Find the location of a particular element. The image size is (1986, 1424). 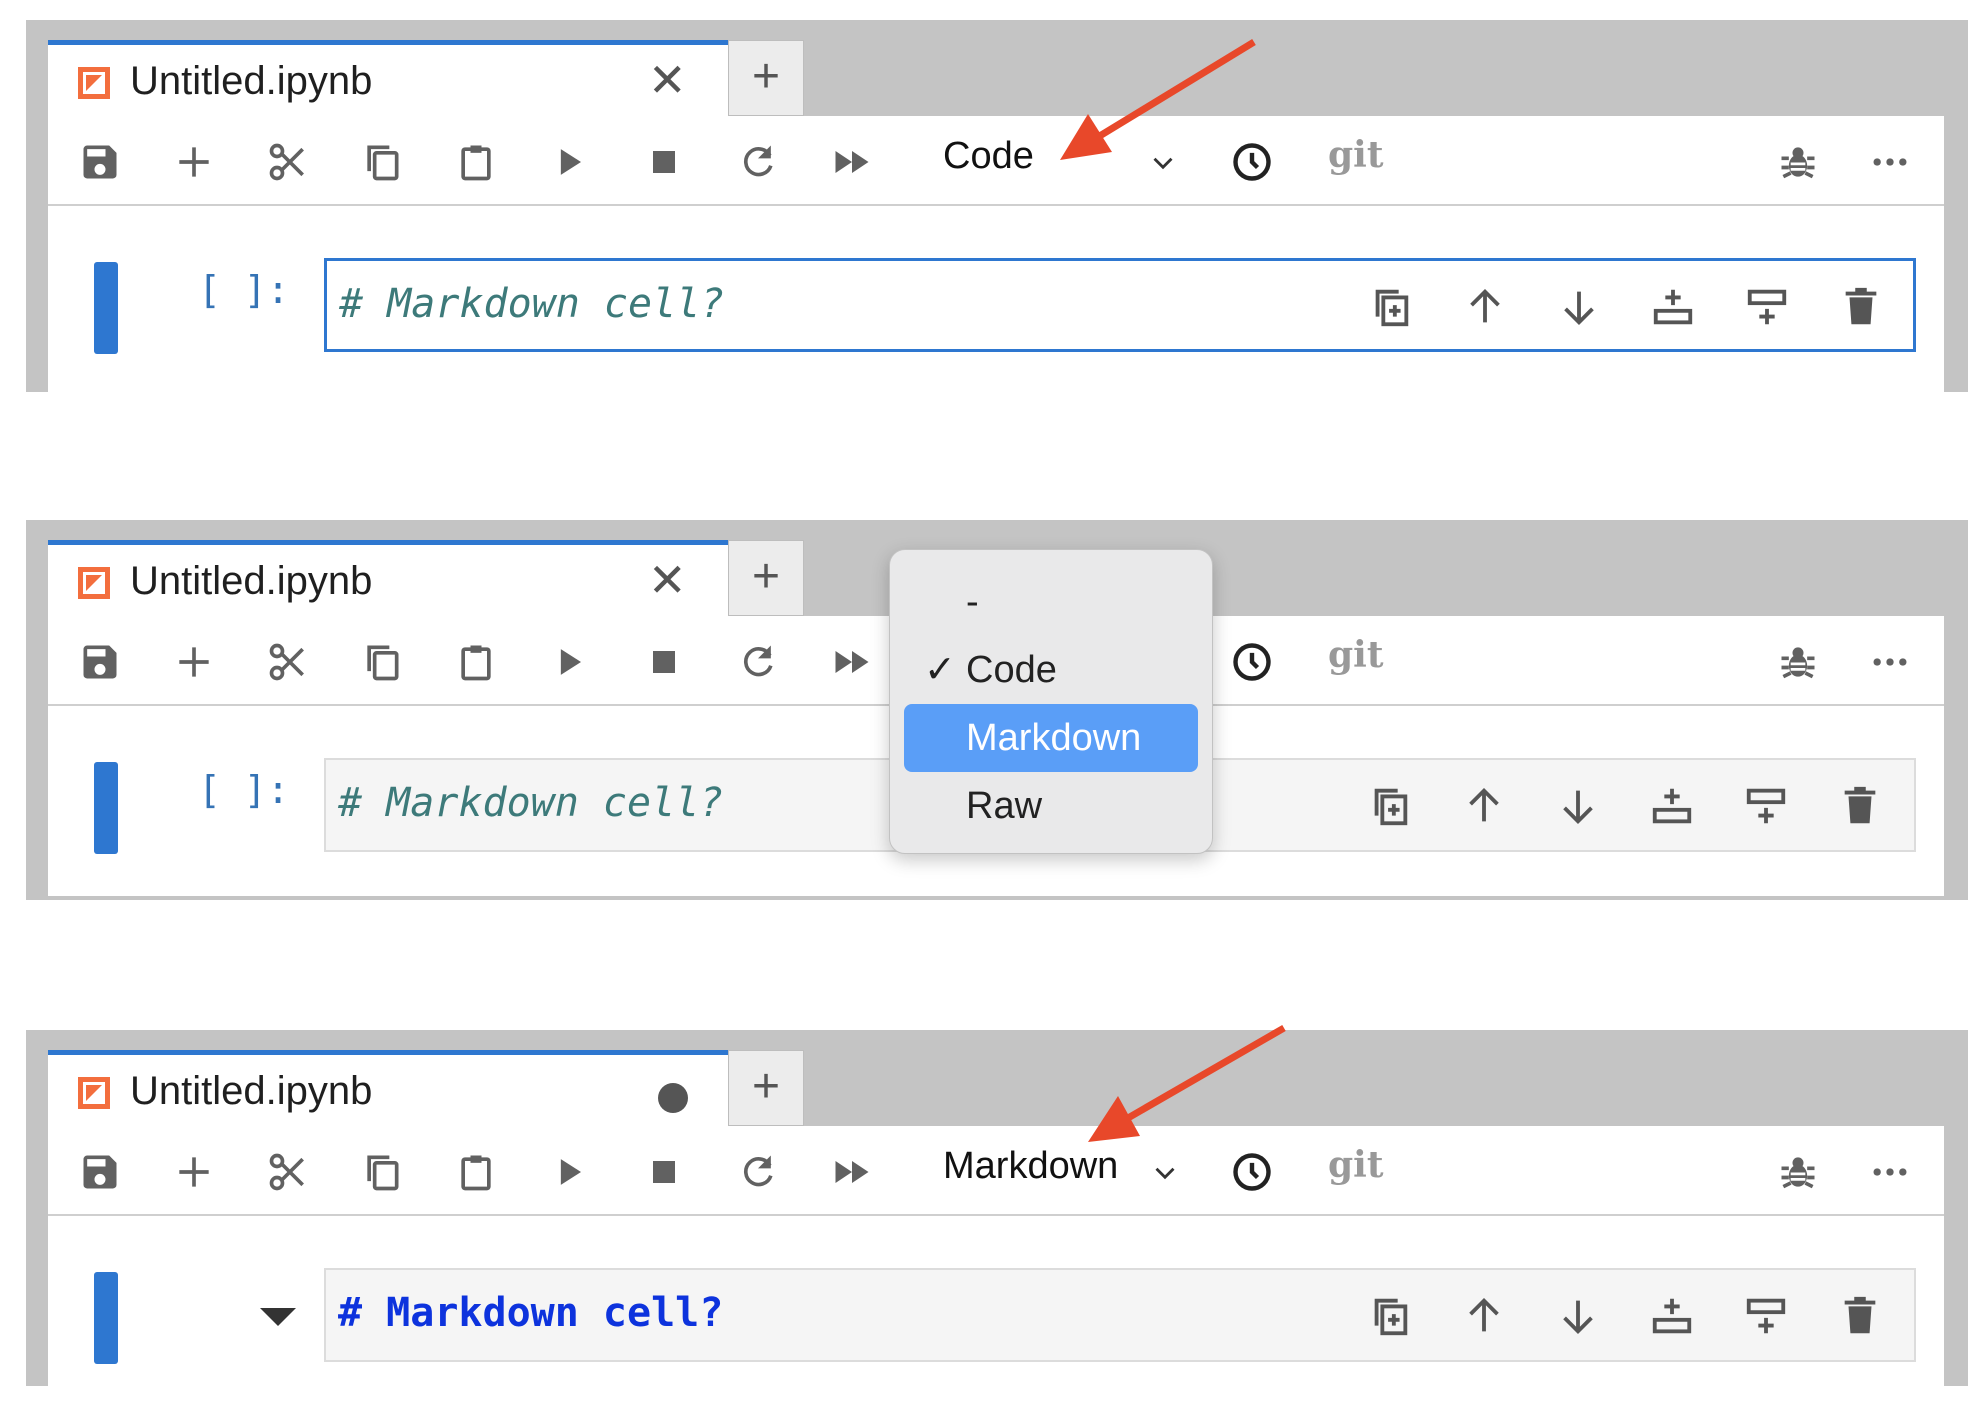

notebook-toolbar: Code git is located at coordinates (996, 161).